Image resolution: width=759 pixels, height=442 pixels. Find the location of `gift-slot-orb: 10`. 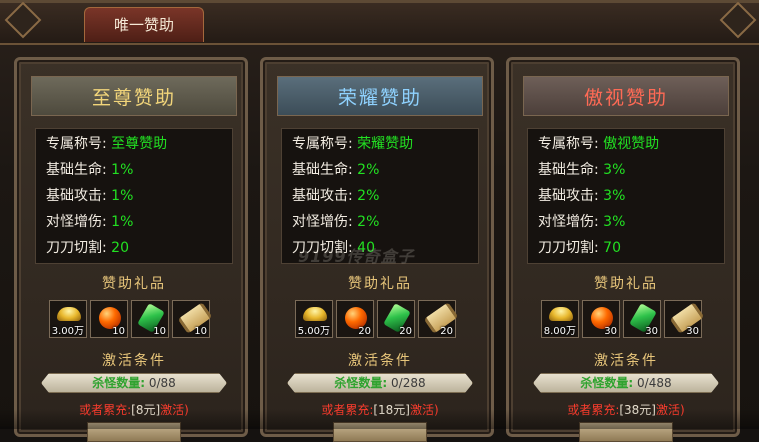

gift-slot-orb: 10 is located at coordinates (109, 319).